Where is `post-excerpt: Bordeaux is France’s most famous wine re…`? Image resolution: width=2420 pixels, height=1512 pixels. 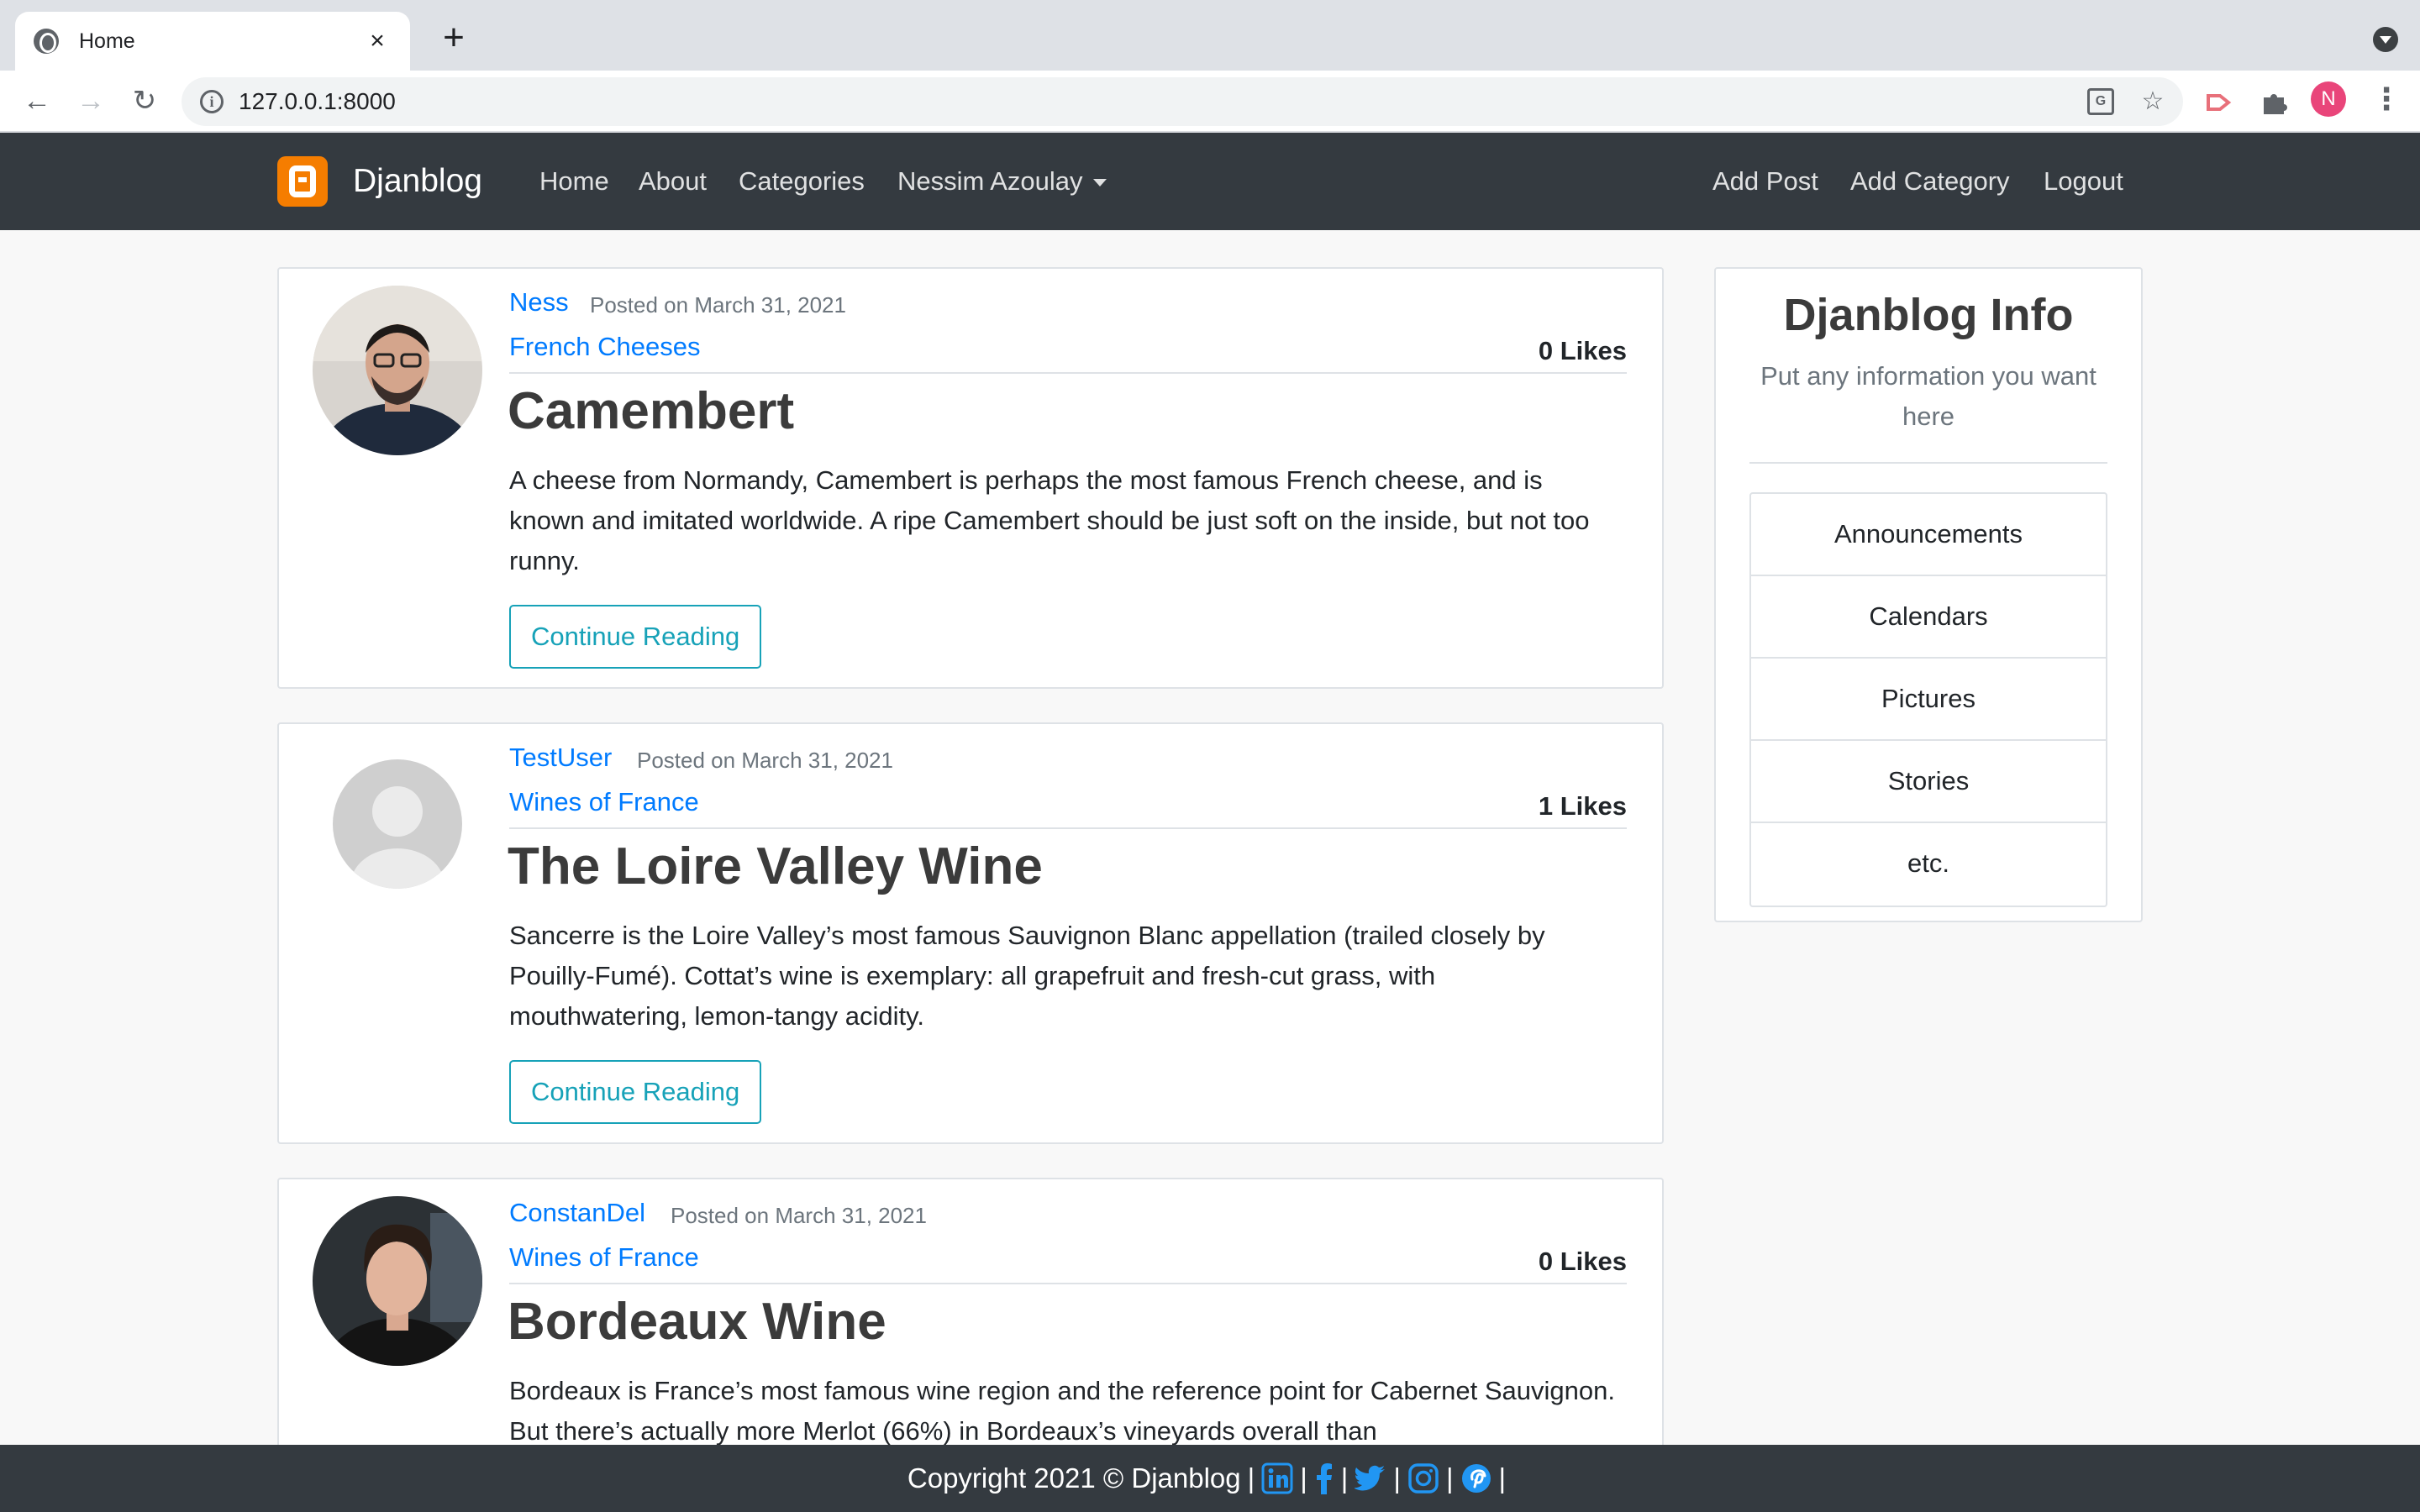
post-excerpt: Bordeaux is France’s most famous wine re… is located at coordinates (1062, 1411).